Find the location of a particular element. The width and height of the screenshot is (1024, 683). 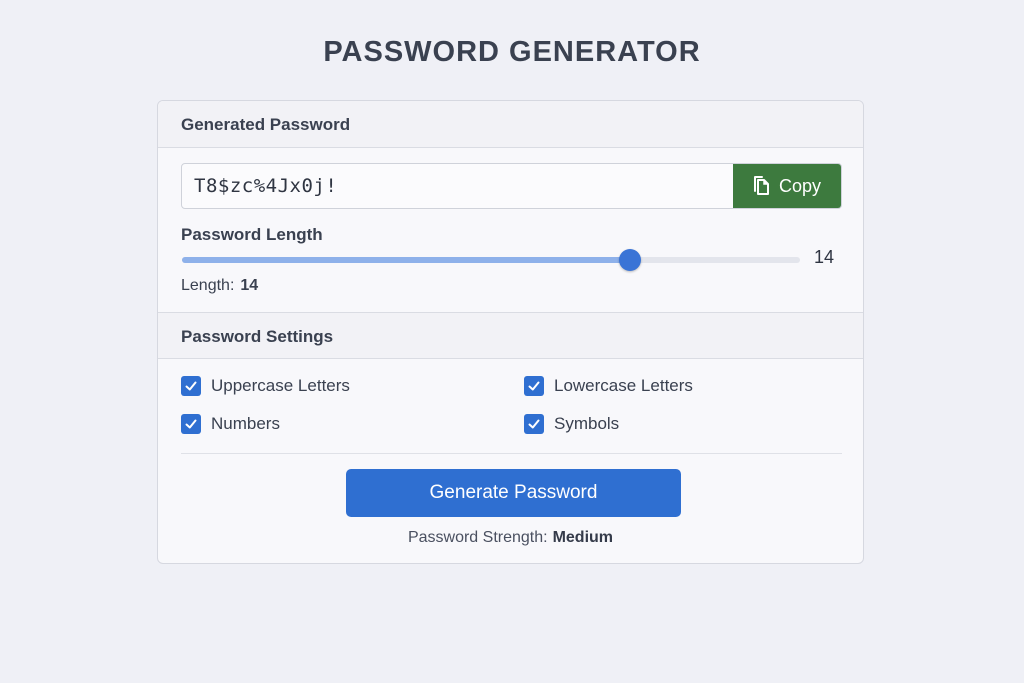

copy-button-label: Copy is located at coordinates (800, 185).